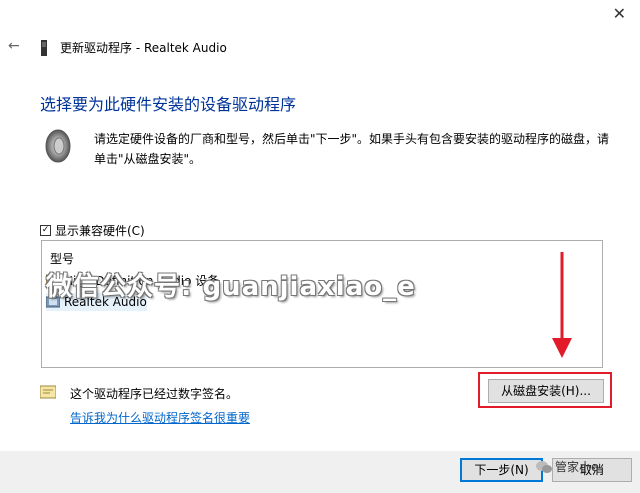  I want to click on device-icon, so click(44, 48).